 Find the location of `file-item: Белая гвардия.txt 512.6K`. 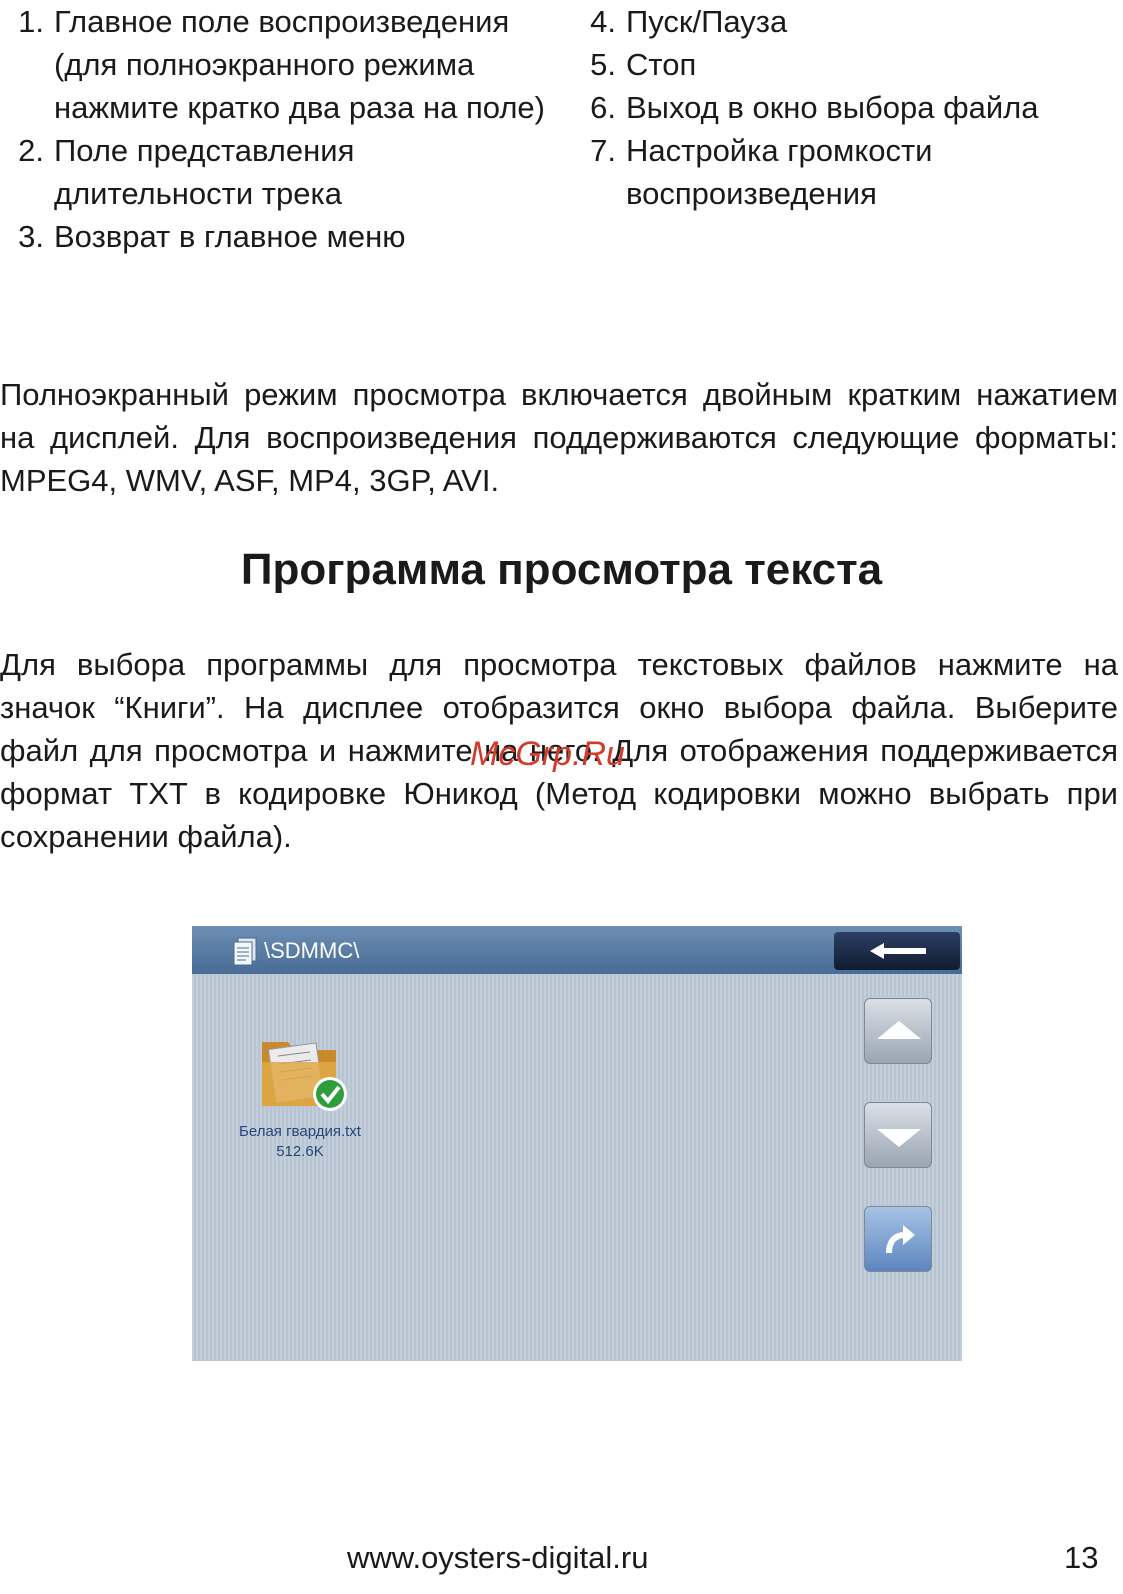

file-item: Белая гвардия.txt 512.6K is located at coordinates (300, 1097).